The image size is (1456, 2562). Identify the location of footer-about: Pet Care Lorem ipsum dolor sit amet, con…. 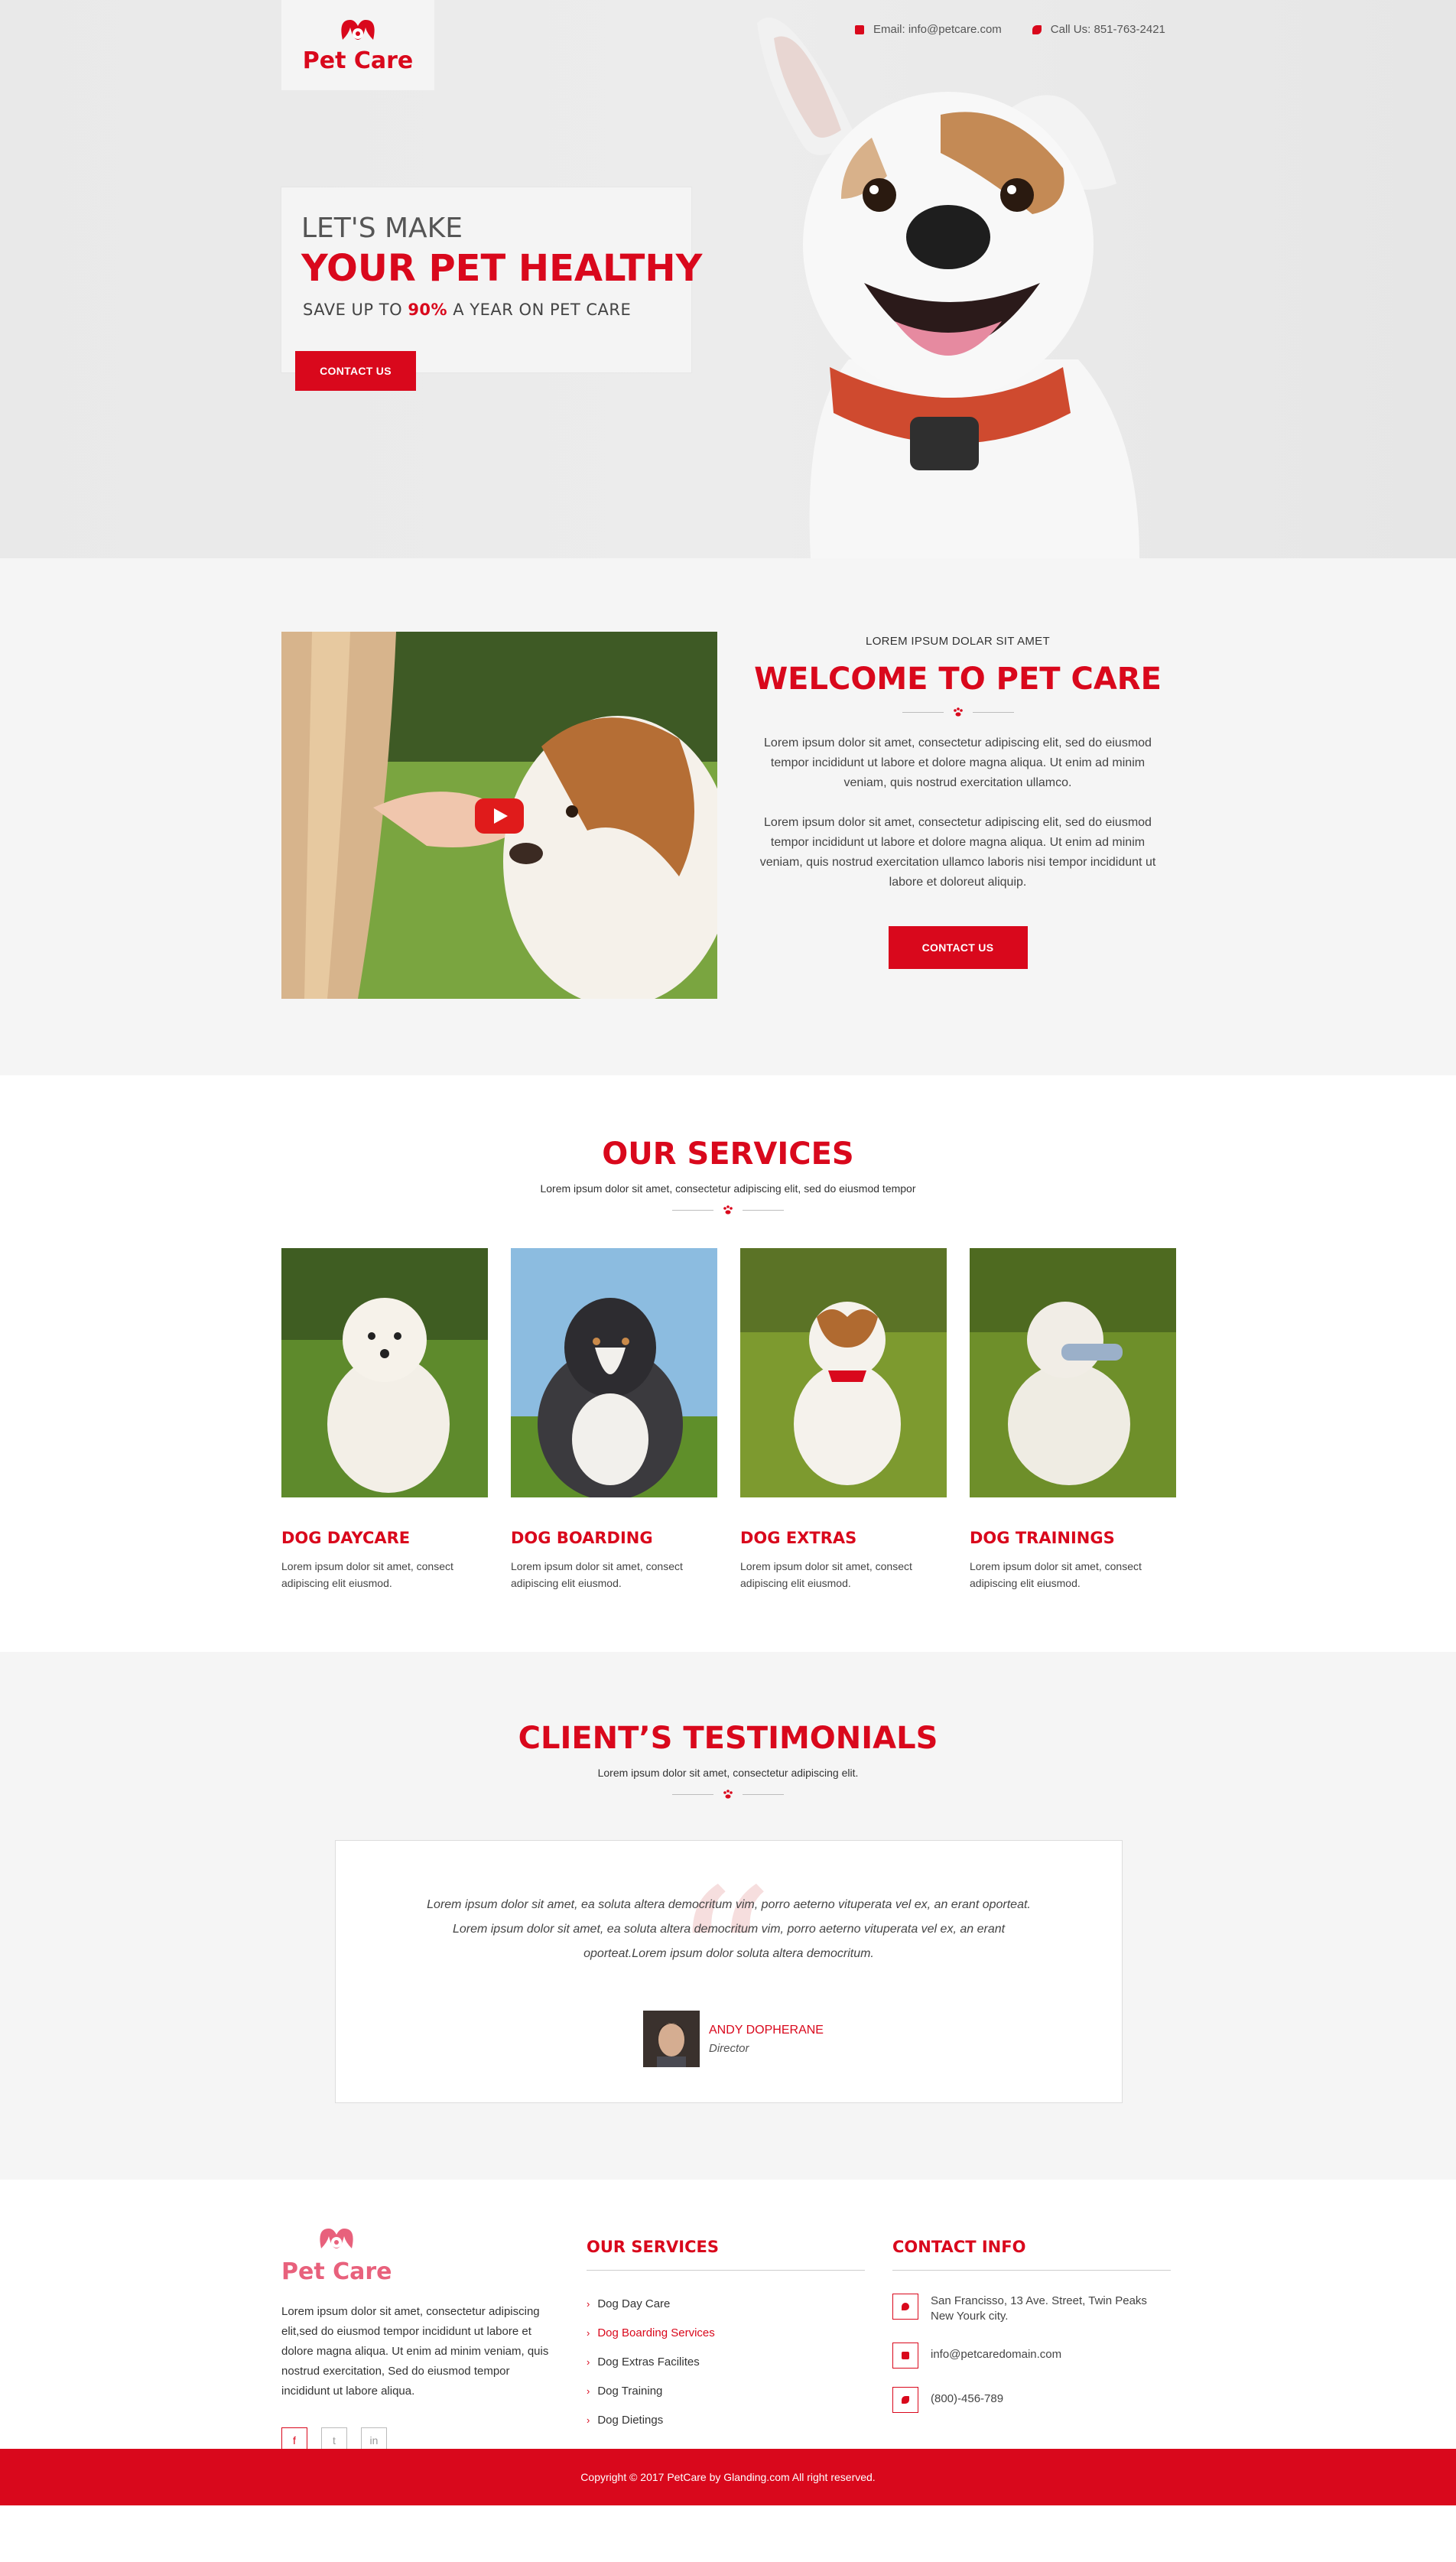
(419, 2339).